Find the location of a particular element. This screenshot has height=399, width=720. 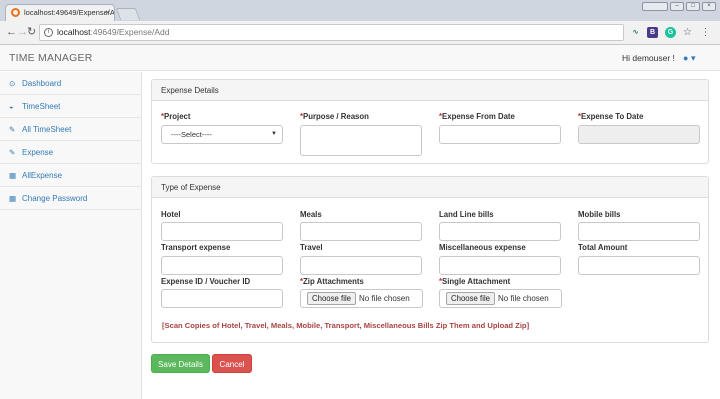

extension-grammarly-icon: G is located at coordinates (670, 32).